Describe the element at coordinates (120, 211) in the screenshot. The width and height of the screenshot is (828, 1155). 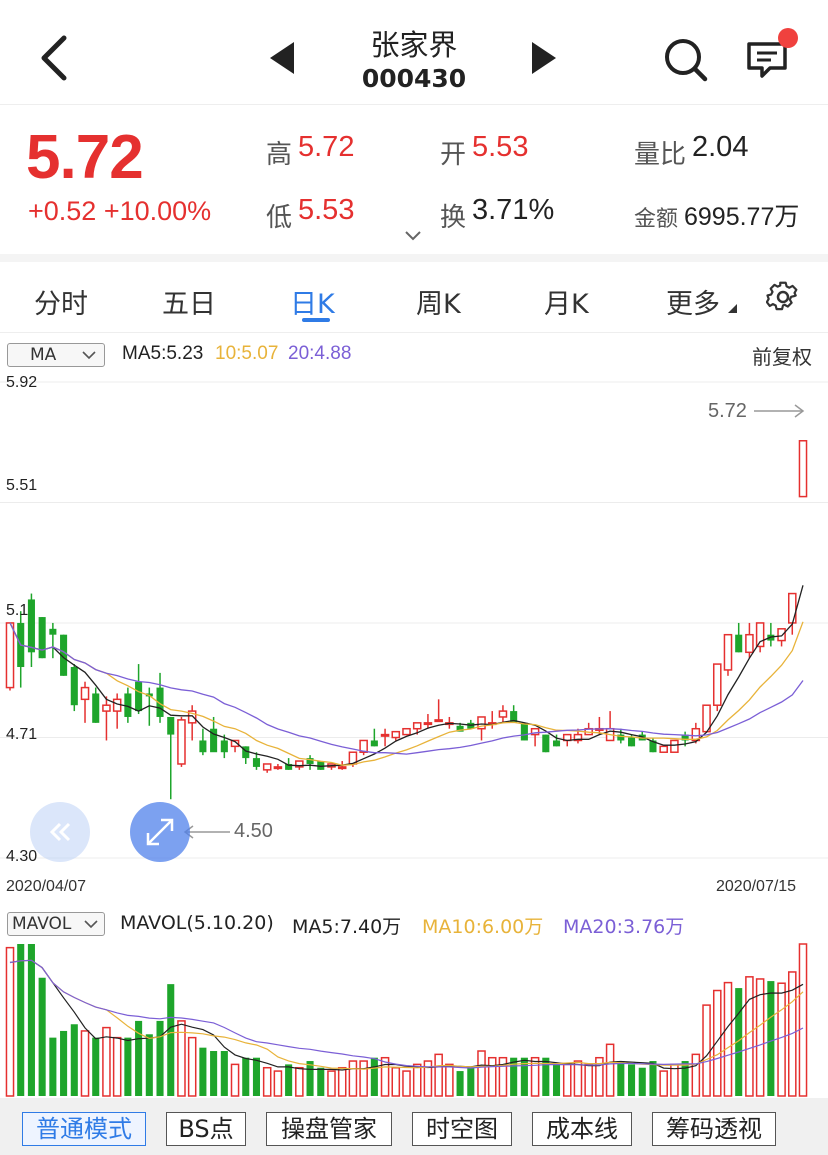
I see `price-change: +0.52 +10.00%` at that location.